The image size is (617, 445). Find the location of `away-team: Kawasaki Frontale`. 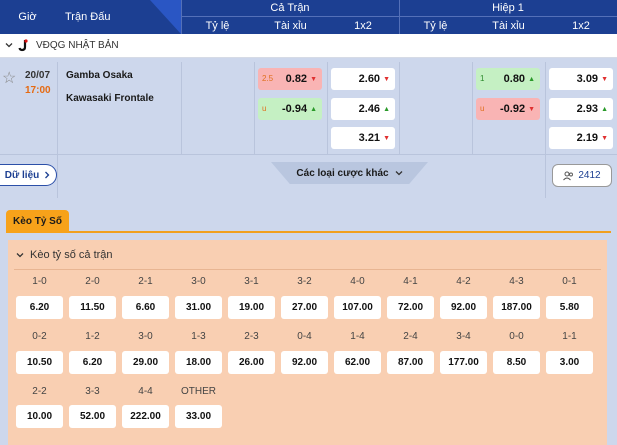

away-team: Kawasaki Frontale is located at coordinates (110, 98).